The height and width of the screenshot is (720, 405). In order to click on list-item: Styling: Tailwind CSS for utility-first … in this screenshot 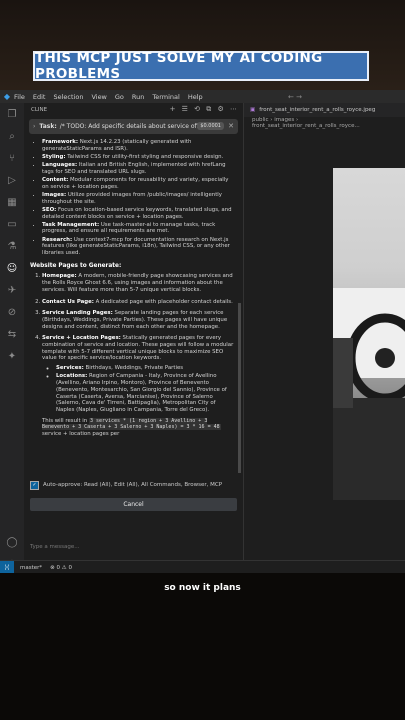, I will do `click(138, 157)`.